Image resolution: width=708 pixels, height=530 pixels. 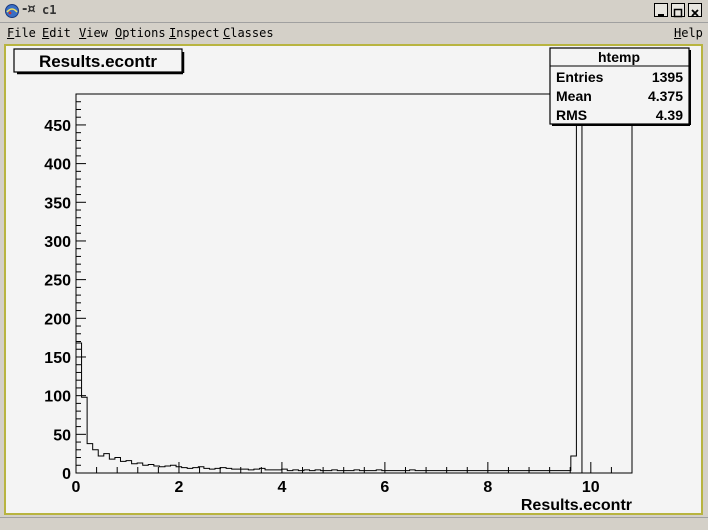 I want to click on menu-classes: Classes, so click(x=248, y=33).